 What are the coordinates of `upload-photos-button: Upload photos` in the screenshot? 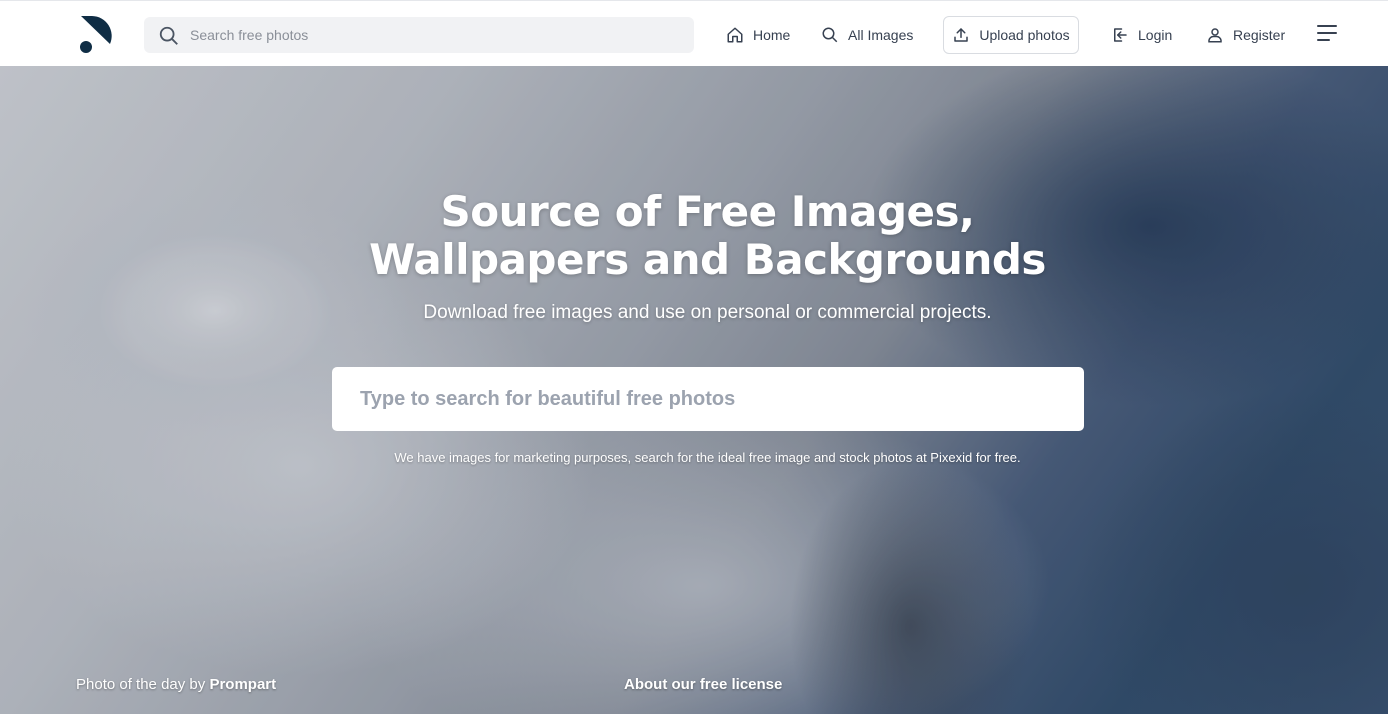 It's located at (1011, 35).